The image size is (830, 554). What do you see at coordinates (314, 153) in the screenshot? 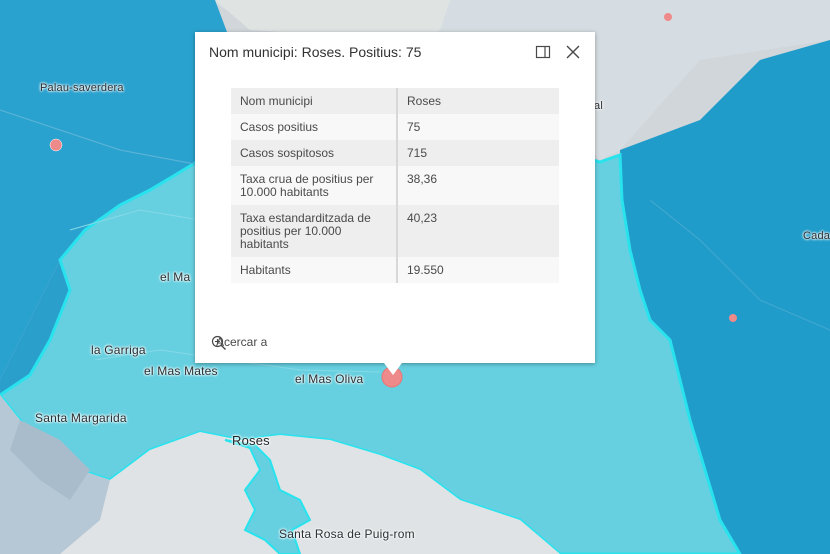
I see `attribute-key: Casos sospitosos` at bounding box center [314, 153].